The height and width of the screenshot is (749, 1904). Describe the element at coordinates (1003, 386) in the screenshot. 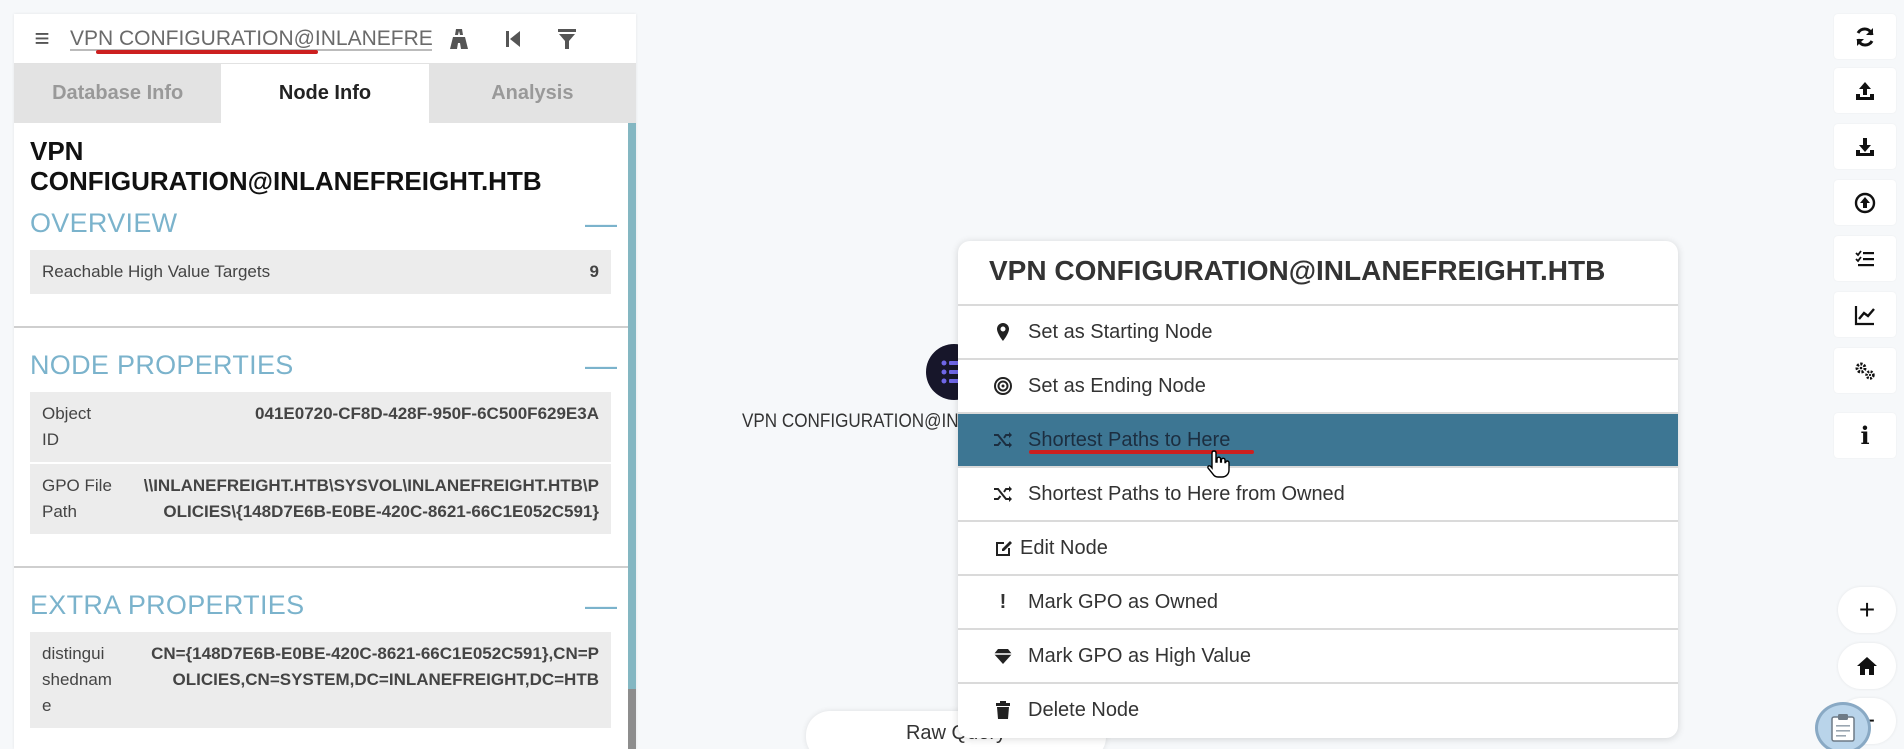

I see `bullseye-icon` at that location.